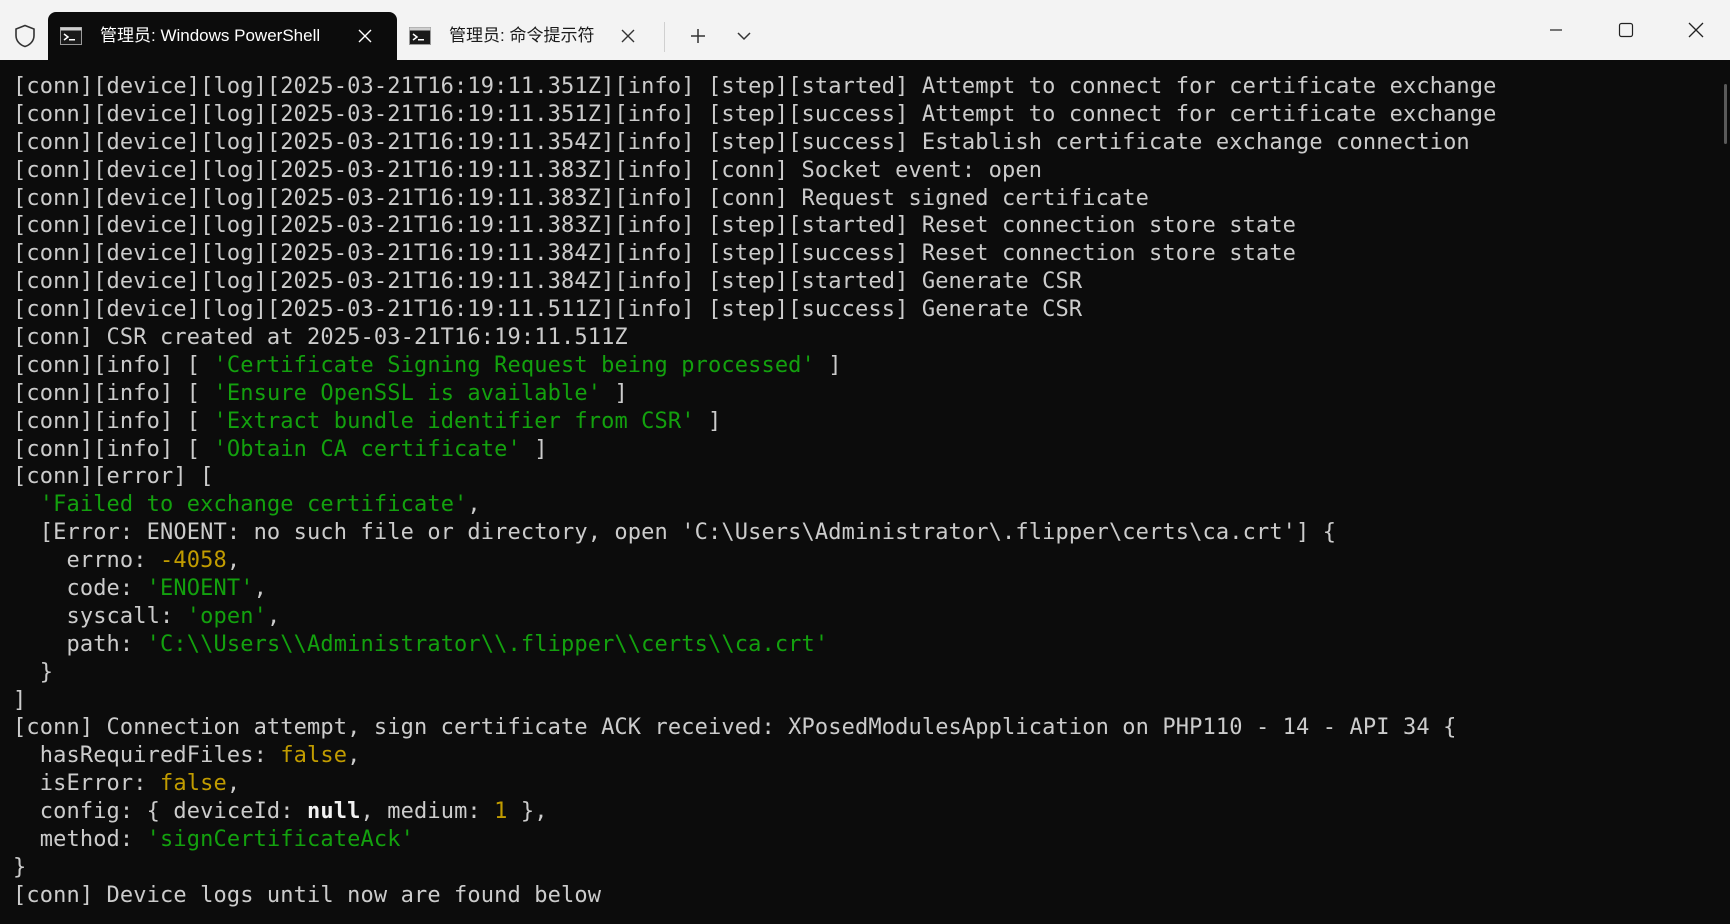 Image resolution: width=1730 pixels, height=924 pixels. What do you see at coordinates (664, 37) in the screenshot?
I see `tab-separator` at bounding box center [664, 37].